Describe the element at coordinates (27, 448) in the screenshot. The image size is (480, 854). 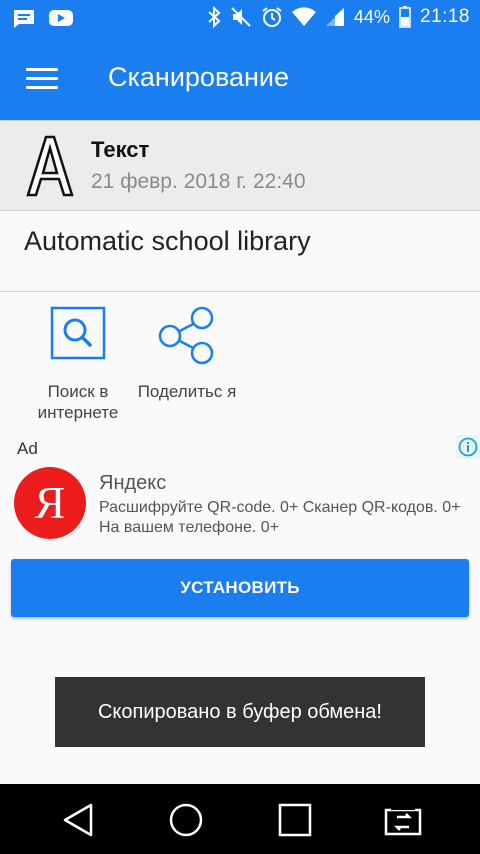
I see `ad-label: Ad` at that location.